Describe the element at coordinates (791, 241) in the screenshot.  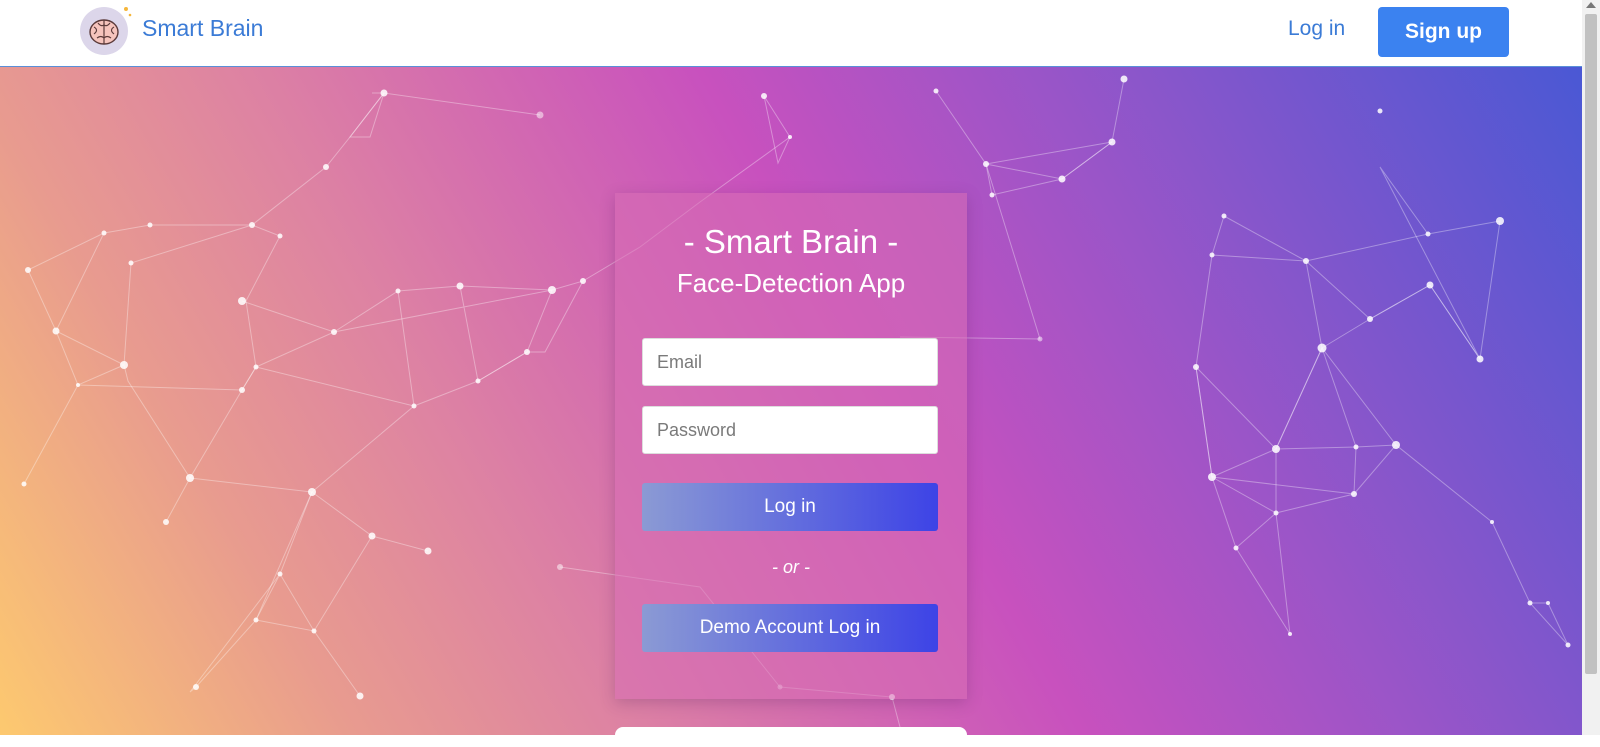
I see `app-title: - Smart Brain -` at that location.